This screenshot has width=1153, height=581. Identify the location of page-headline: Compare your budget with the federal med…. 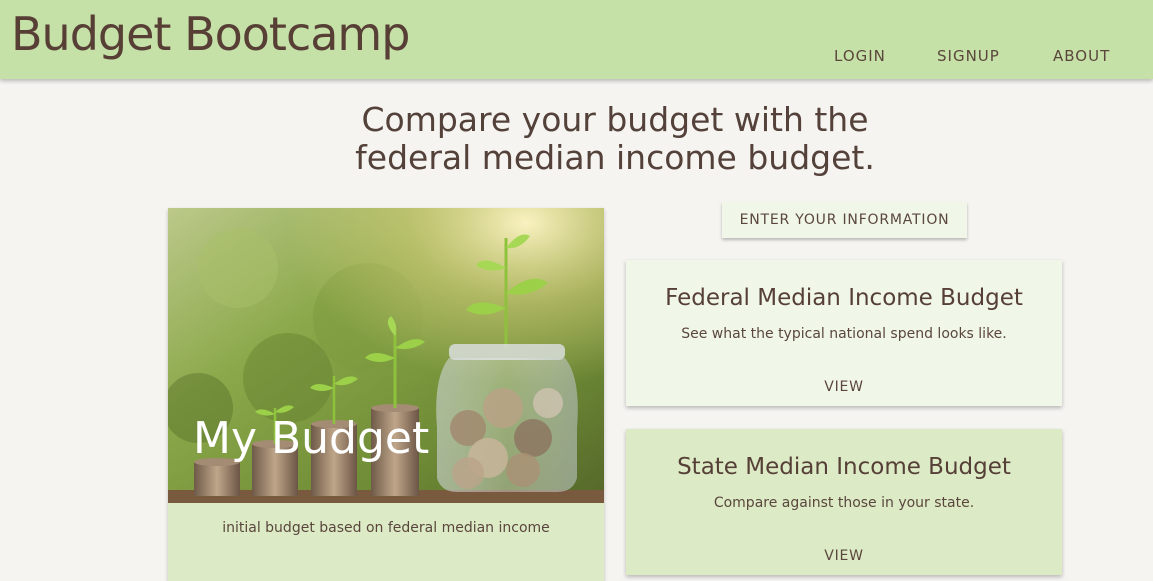
(615, 139).